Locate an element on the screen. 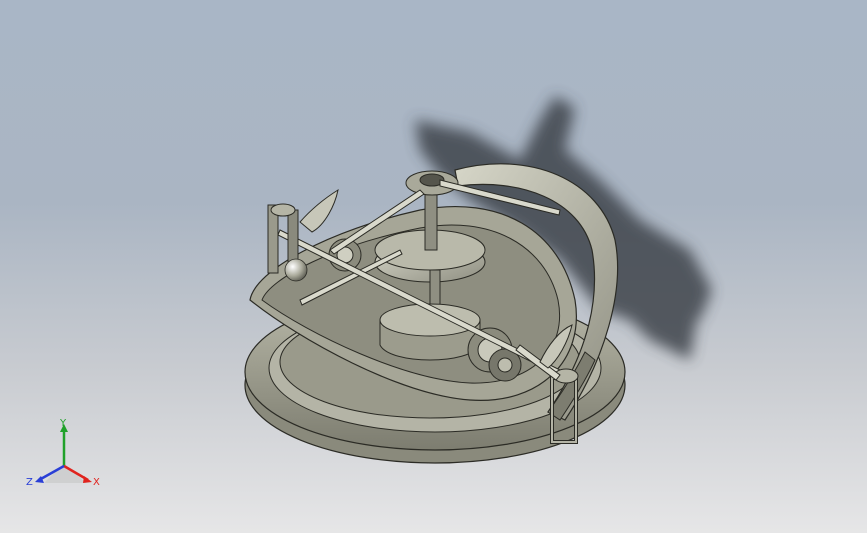 This screenshot has width=867, height=533. central-column is located at coordinates (430, 265).